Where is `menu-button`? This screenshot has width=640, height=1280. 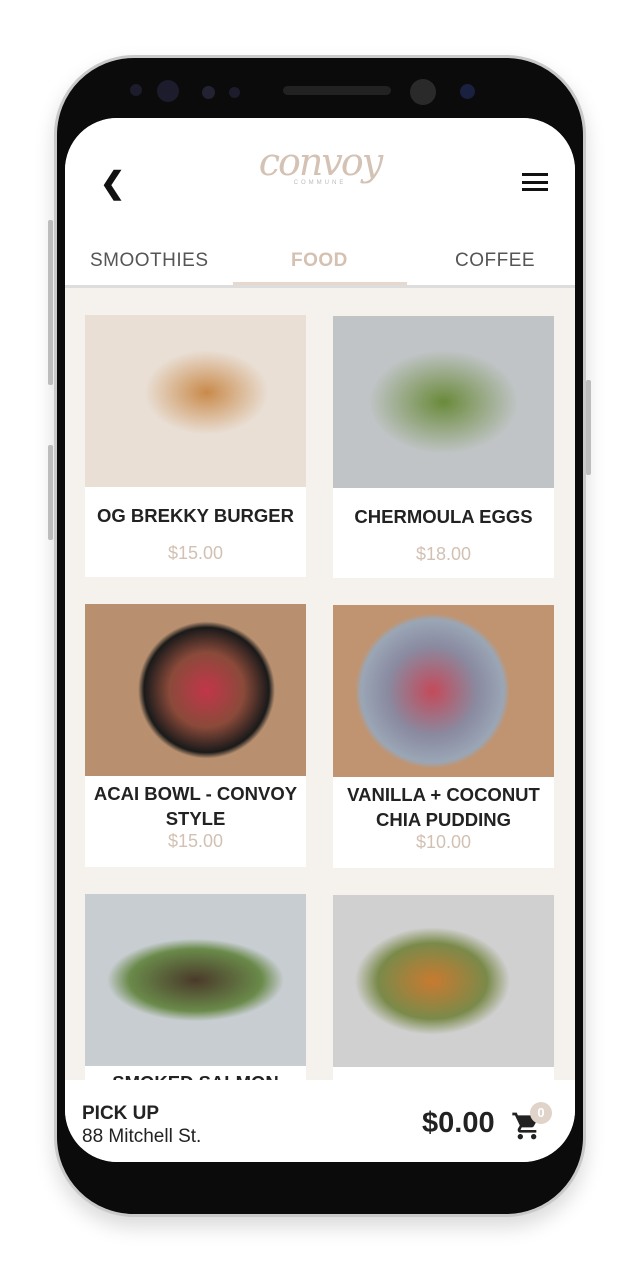
menu-button is located at coordinates (535, 182).